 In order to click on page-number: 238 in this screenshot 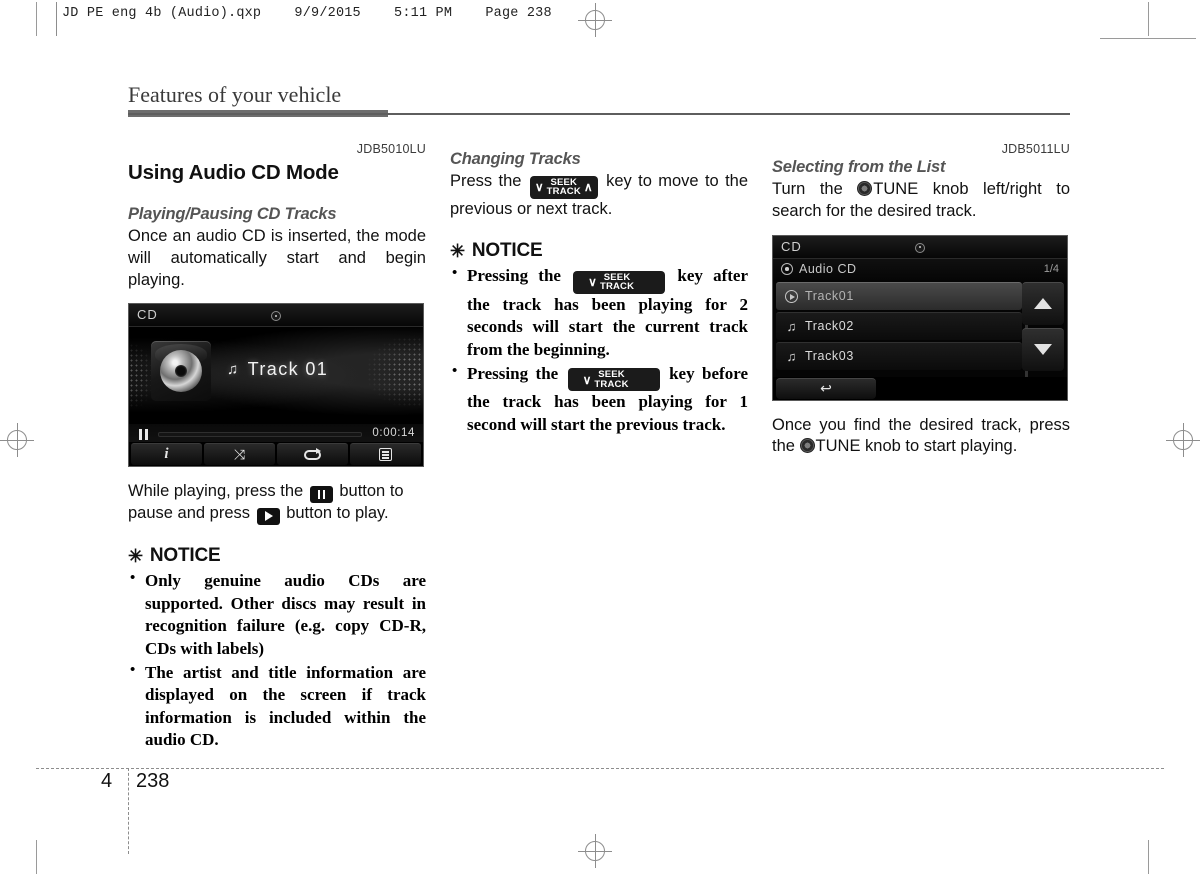, I will do `click(153, 781)`.